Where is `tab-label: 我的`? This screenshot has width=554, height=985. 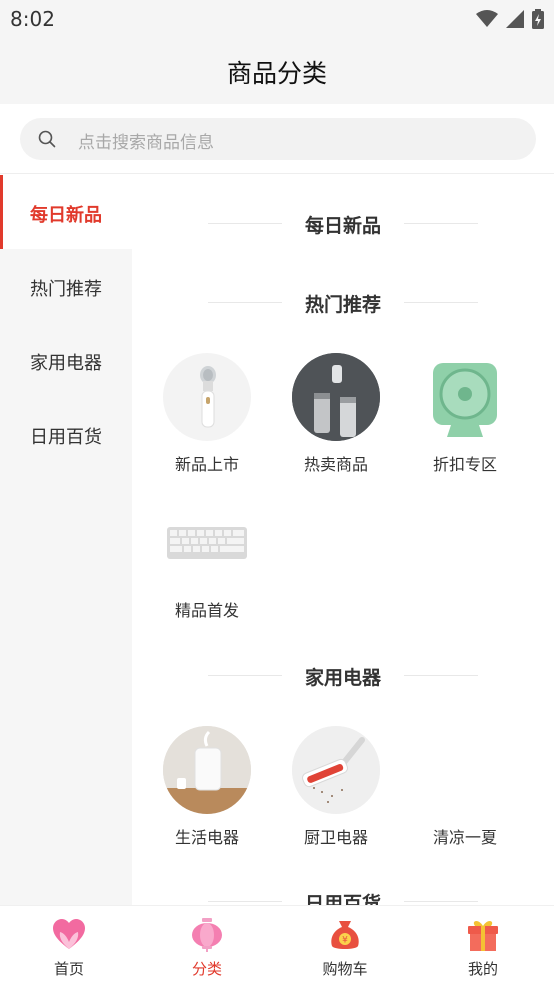 tab-label: 我的 is located at coordinates (482, 969).